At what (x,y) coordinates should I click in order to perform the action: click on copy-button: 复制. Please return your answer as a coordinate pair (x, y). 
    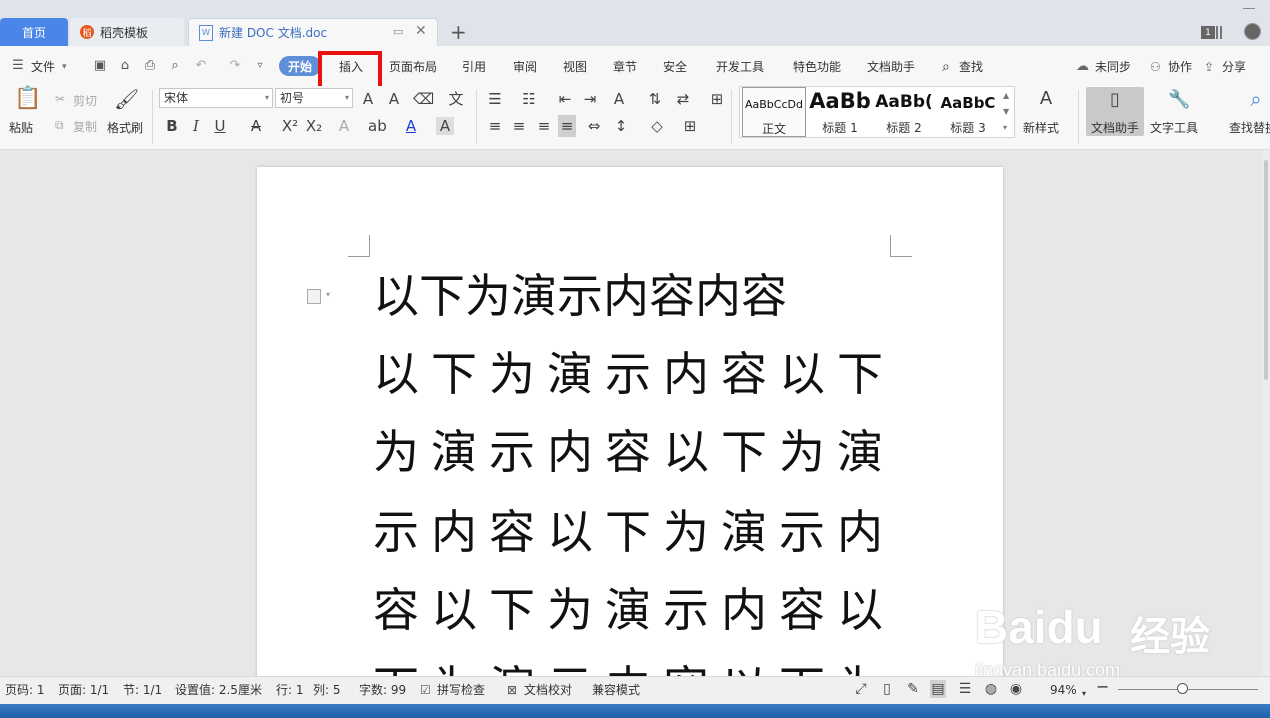
    Looking at the image, I should click on (85, 126).